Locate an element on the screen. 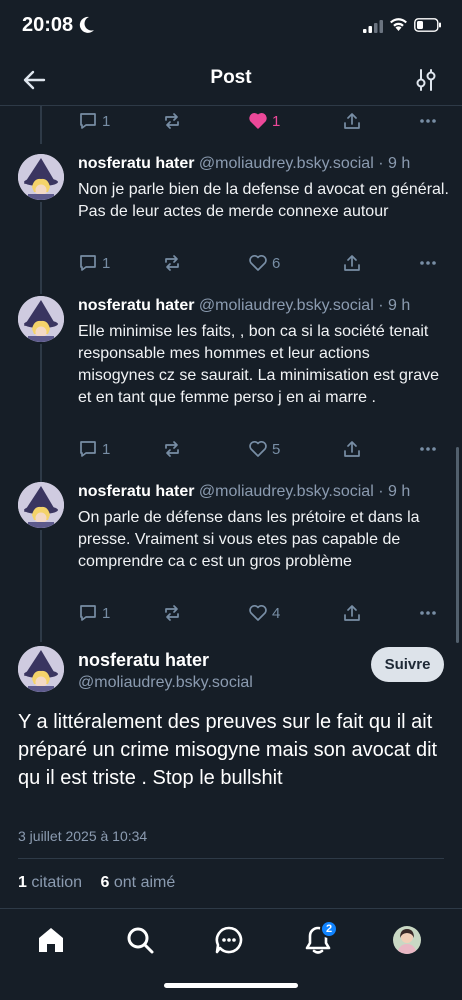 This screenshot has width=462, height=1000. like-total: 6 is located at coordinates (105, 882).